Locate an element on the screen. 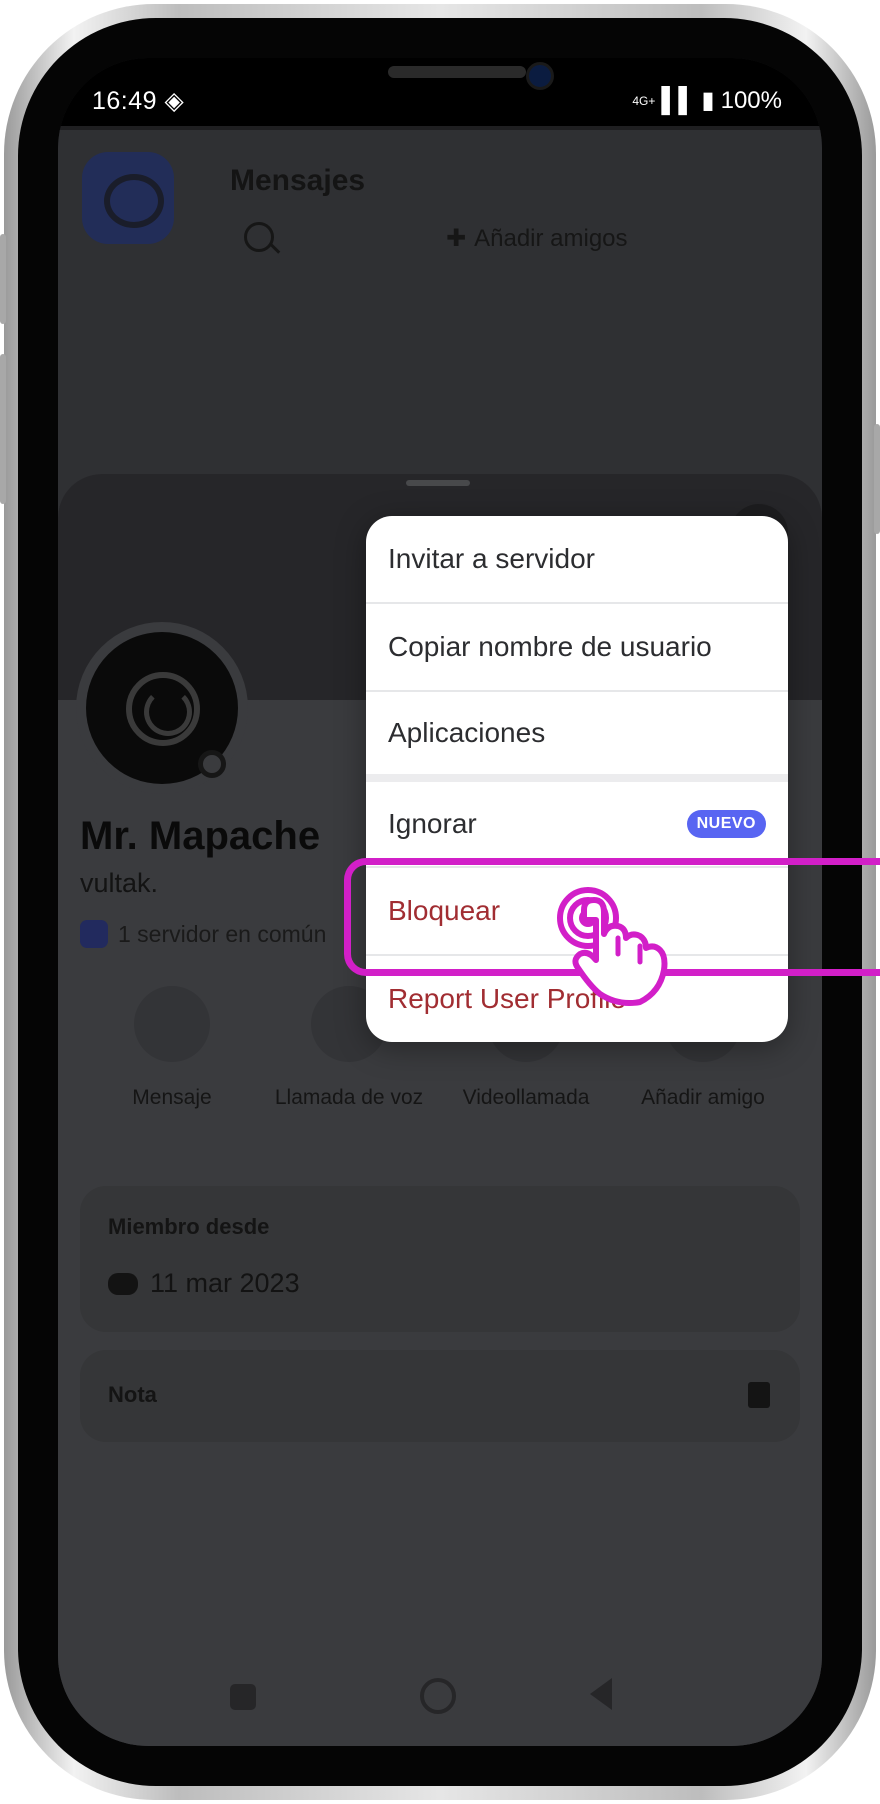 This screenshot has width=880, height=1804. side-button-right is located at coordinates (877, 479).